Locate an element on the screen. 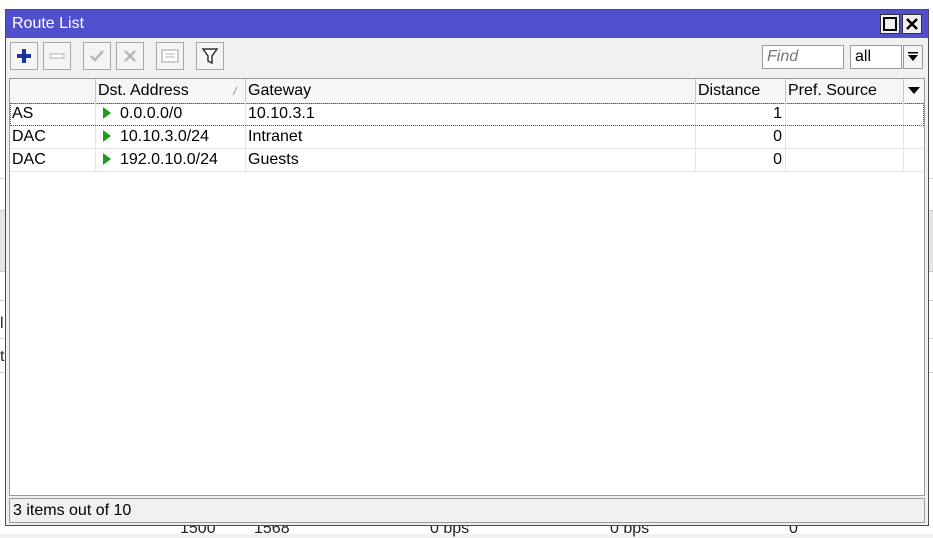  remove-button is located at coordinates (57, 56).